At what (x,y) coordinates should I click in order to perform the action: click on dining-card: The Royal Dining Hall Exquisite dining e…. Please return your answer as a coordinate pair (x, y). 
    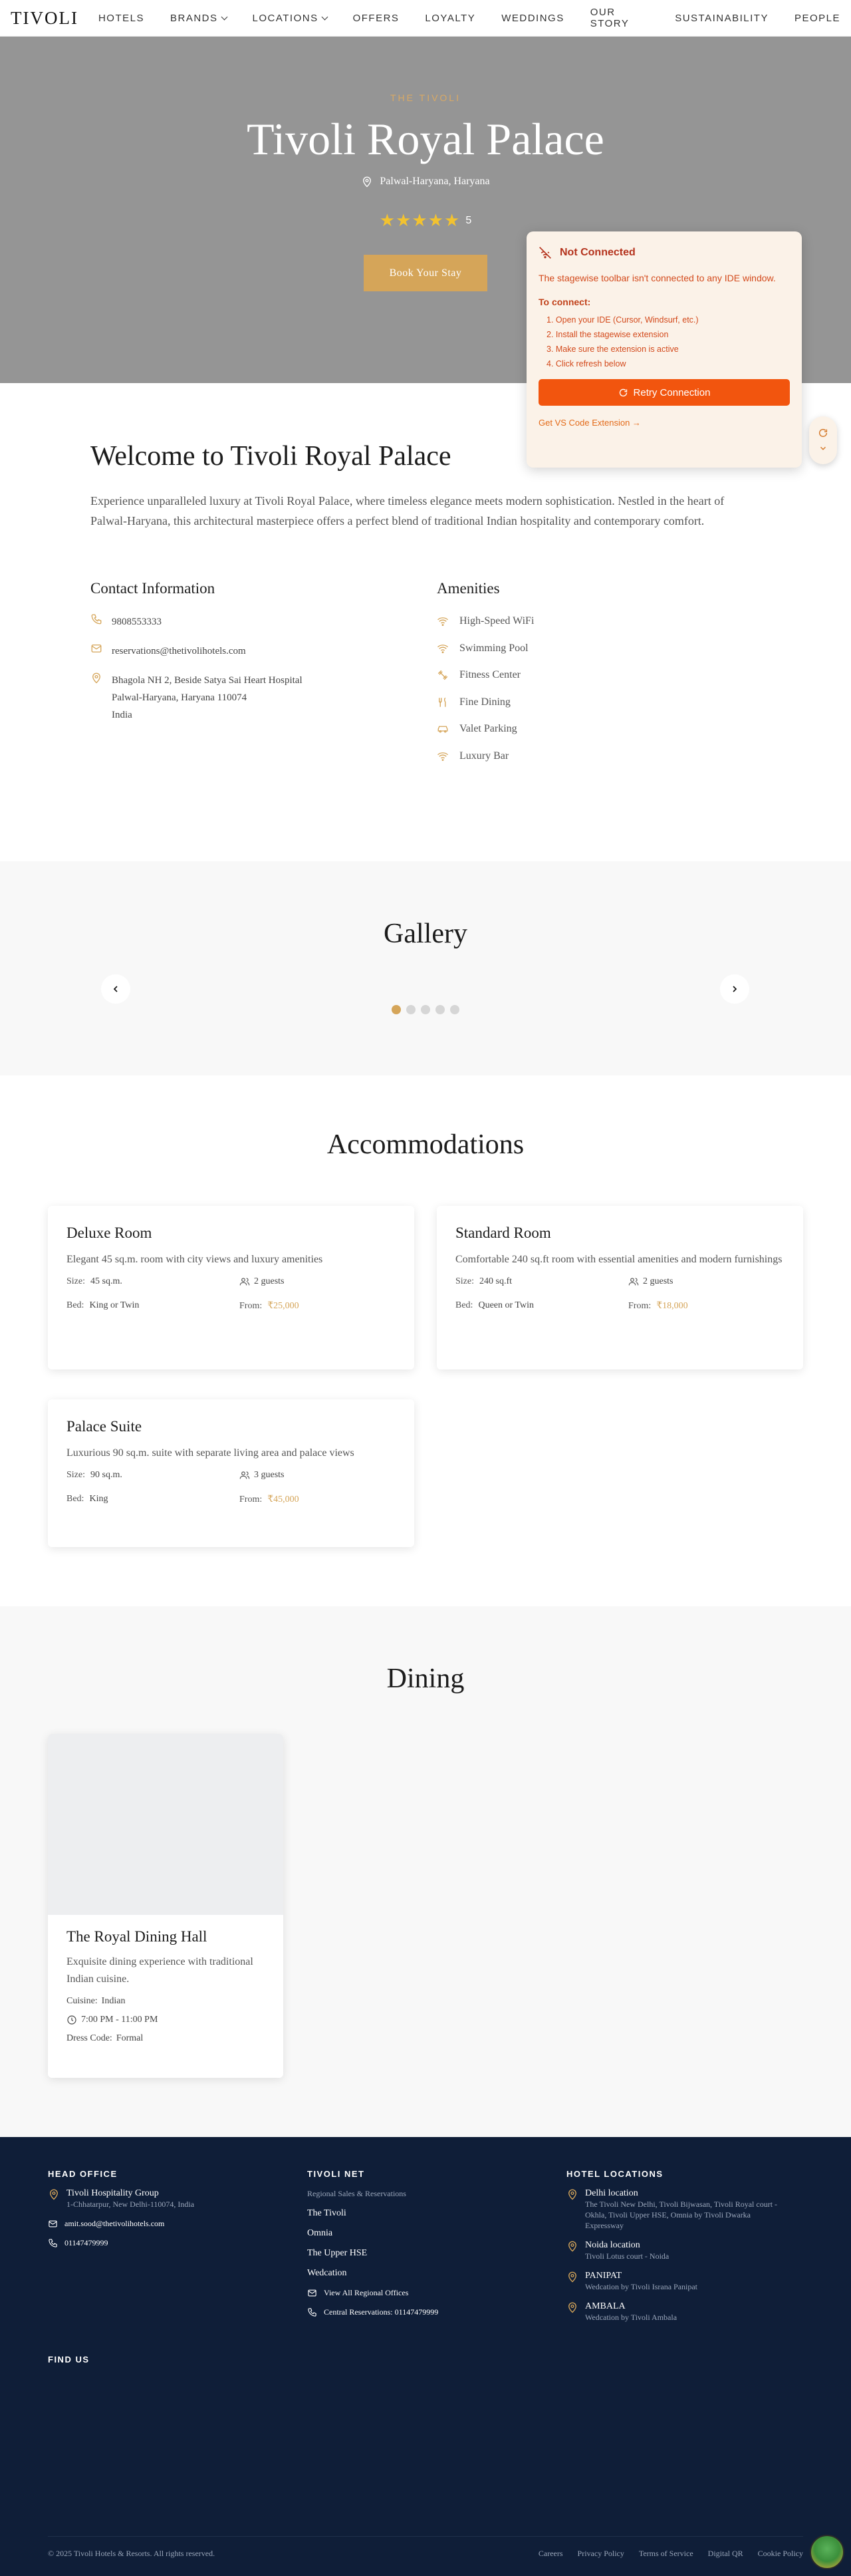
    Looking at the image, I should click on (165, 1906).